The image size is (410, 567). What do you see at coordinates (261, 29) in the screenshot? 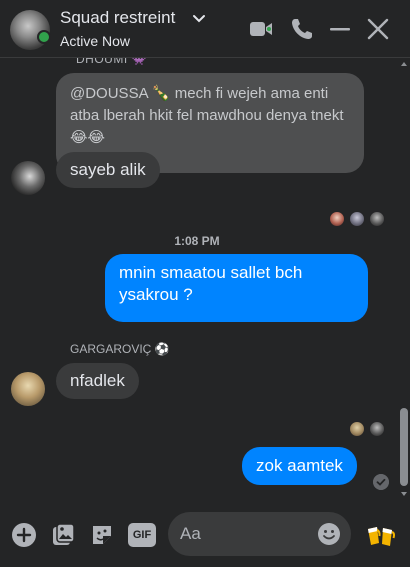
I see `video-call-icon` at bounding box center [261, 29].